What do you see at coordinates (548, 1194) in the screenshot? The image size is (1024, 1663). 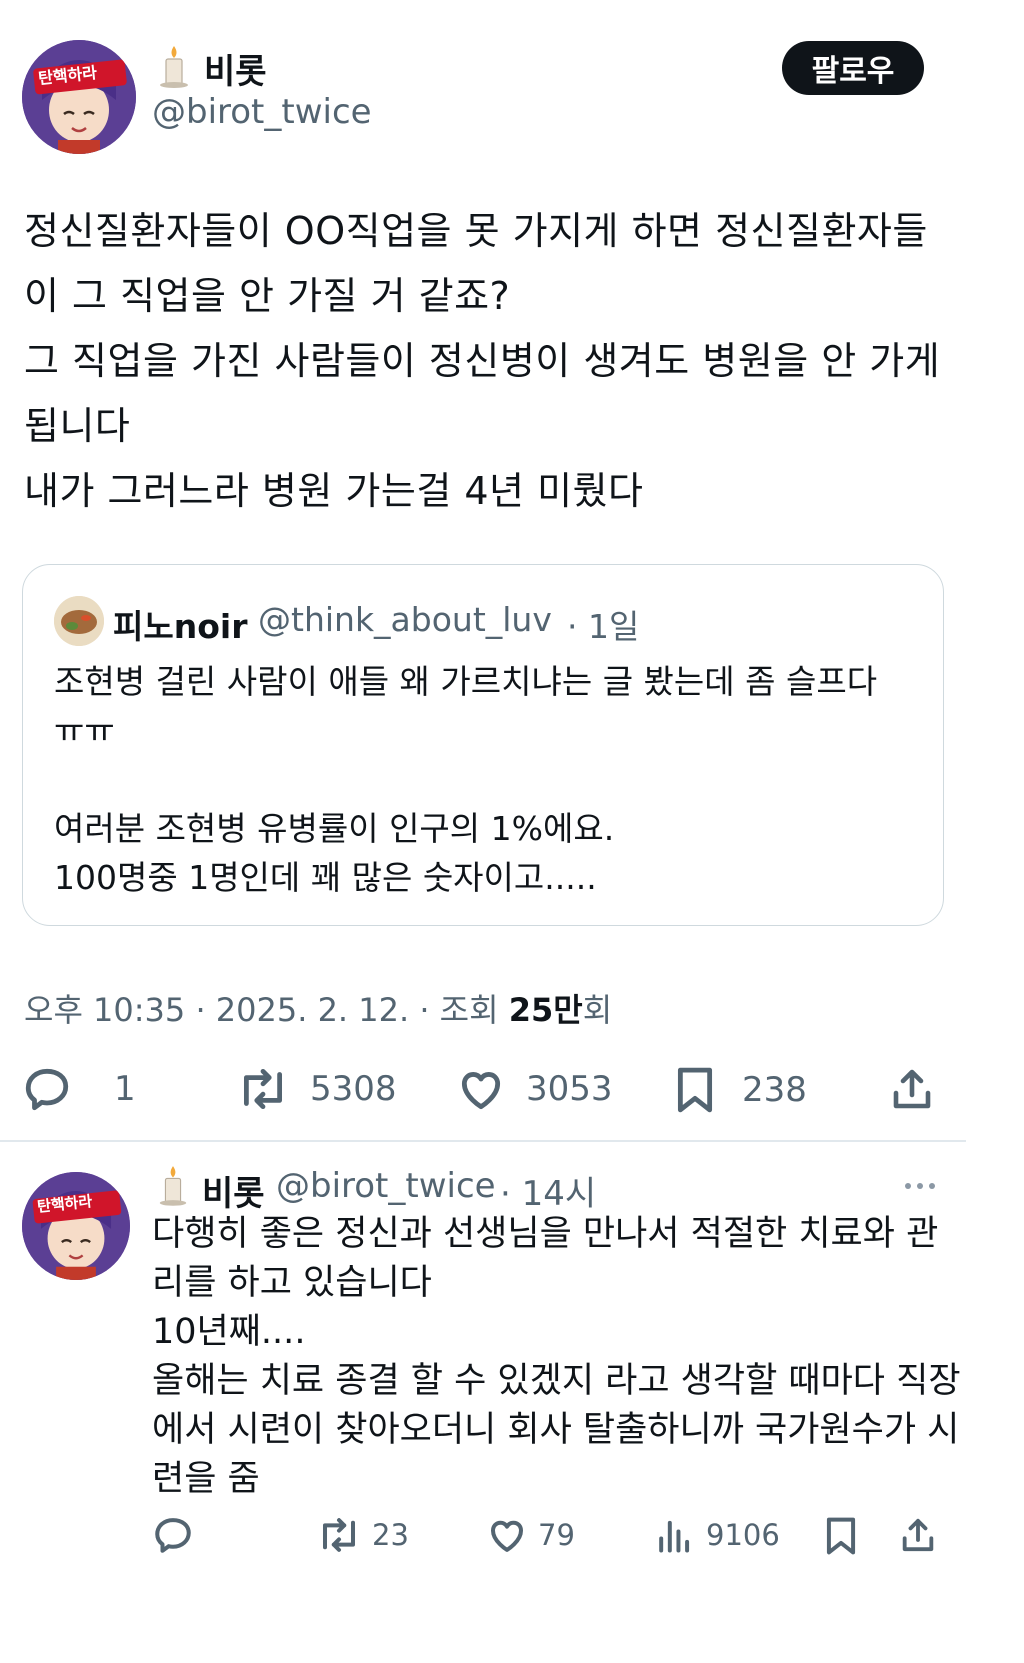 I see `reply-time: · 14시` at bounding box center [548, 1194].